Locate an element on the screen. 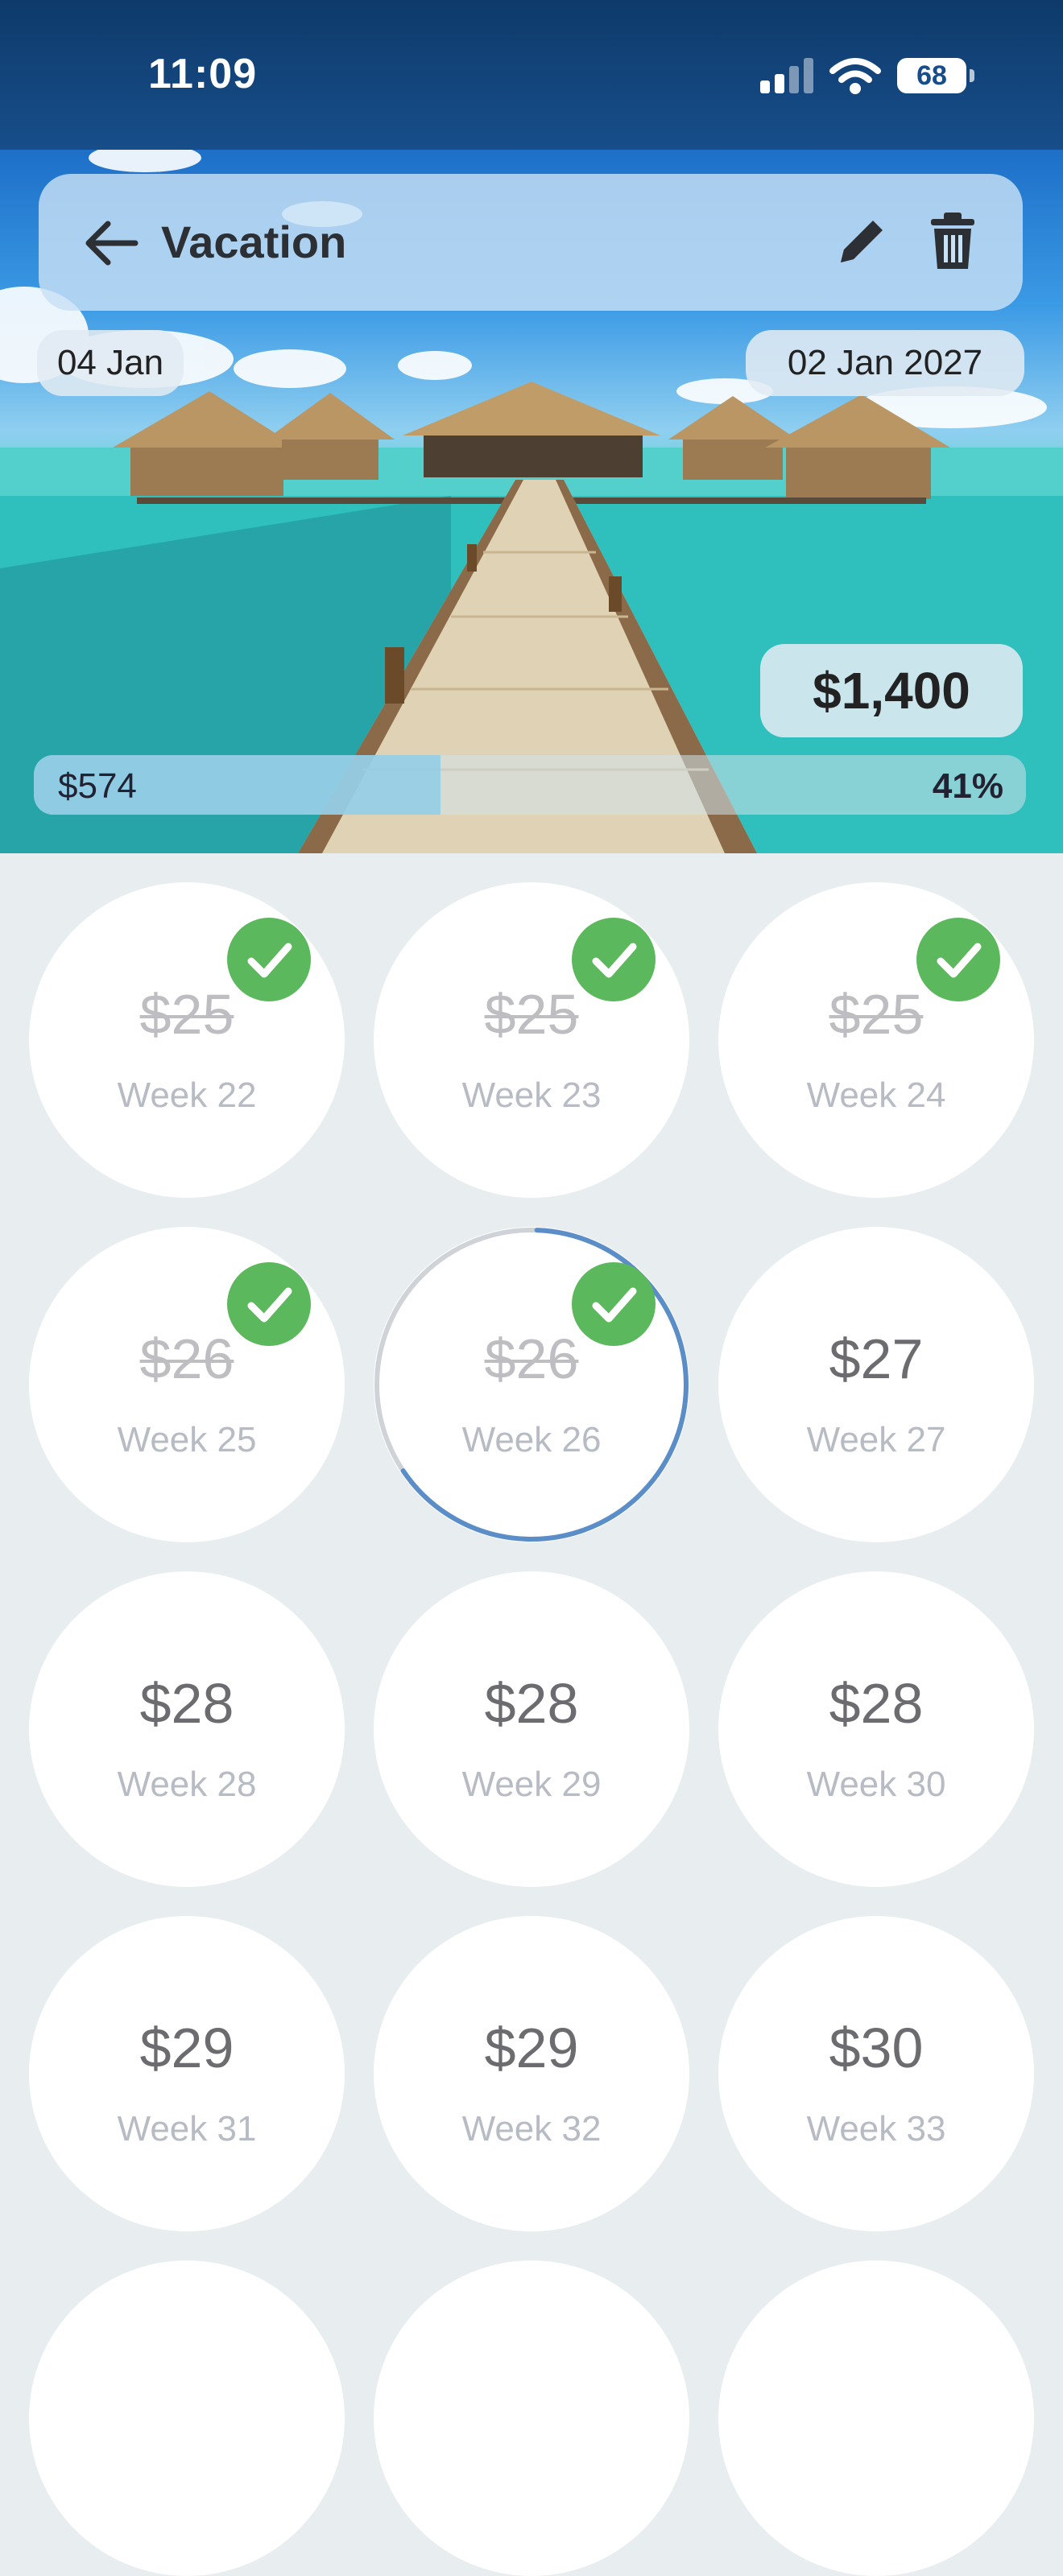  page-title: Vacation is located at coordinates (254, 242).